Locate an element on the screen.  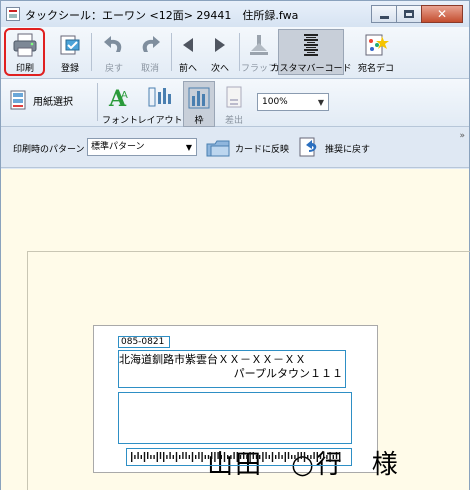
prev-button: 前へ is located at coordinates (188, 52).